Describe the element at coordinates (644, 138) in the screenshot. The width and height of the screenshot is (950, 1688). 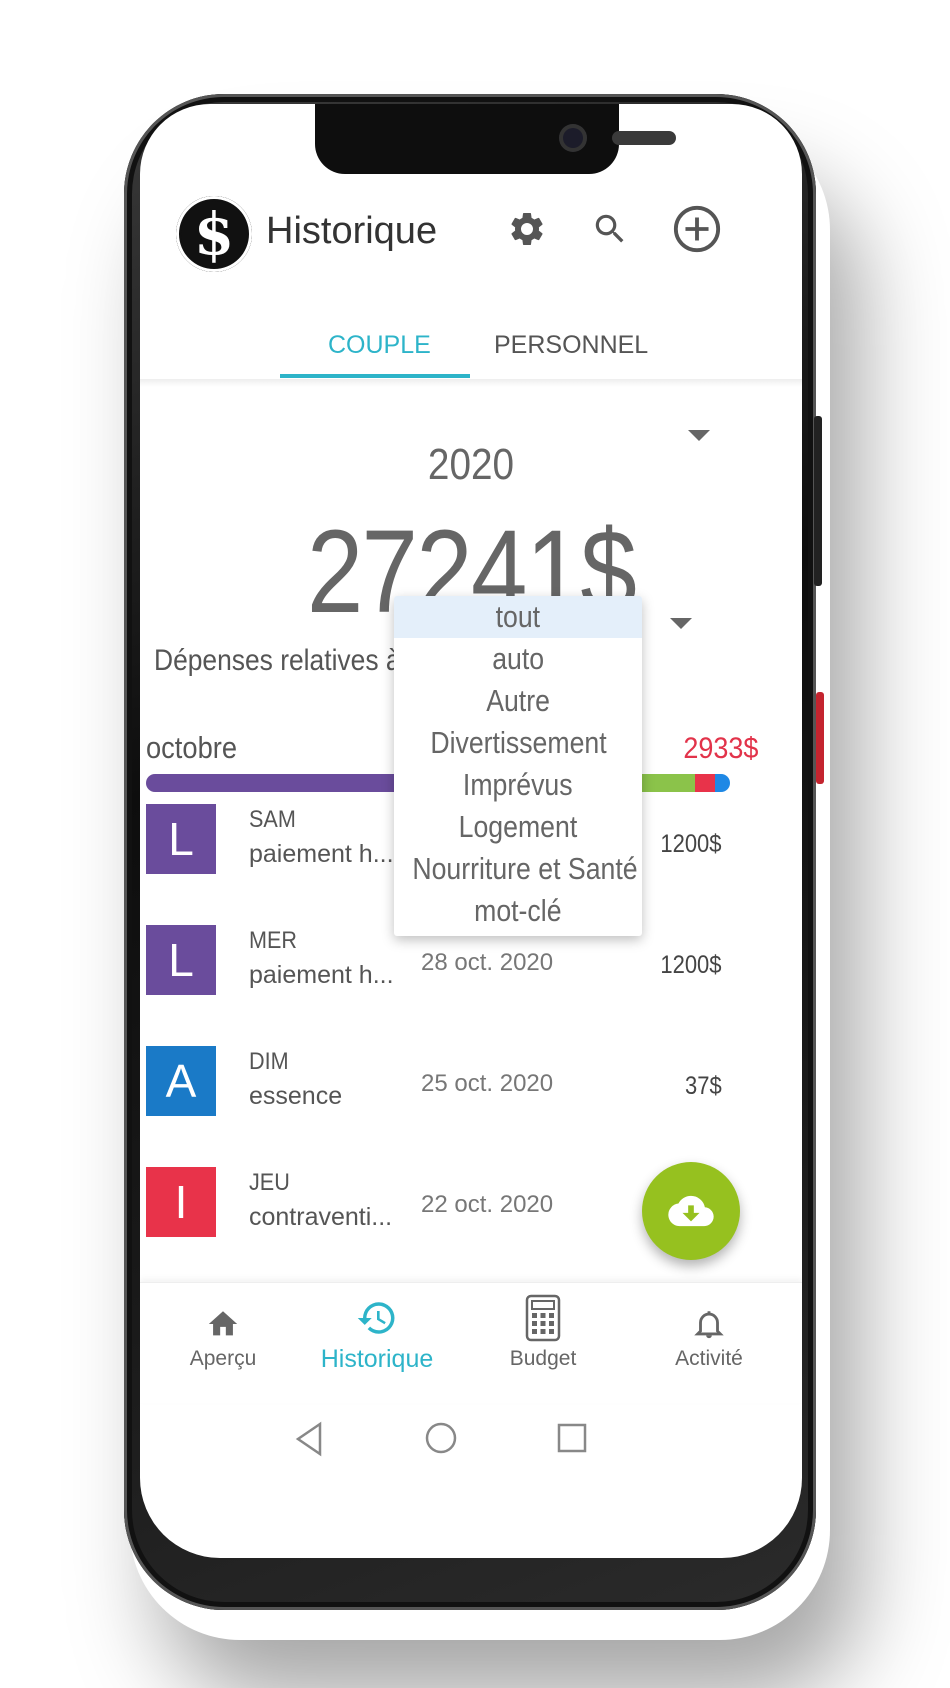
I see `earpiece-speaker` at that location.